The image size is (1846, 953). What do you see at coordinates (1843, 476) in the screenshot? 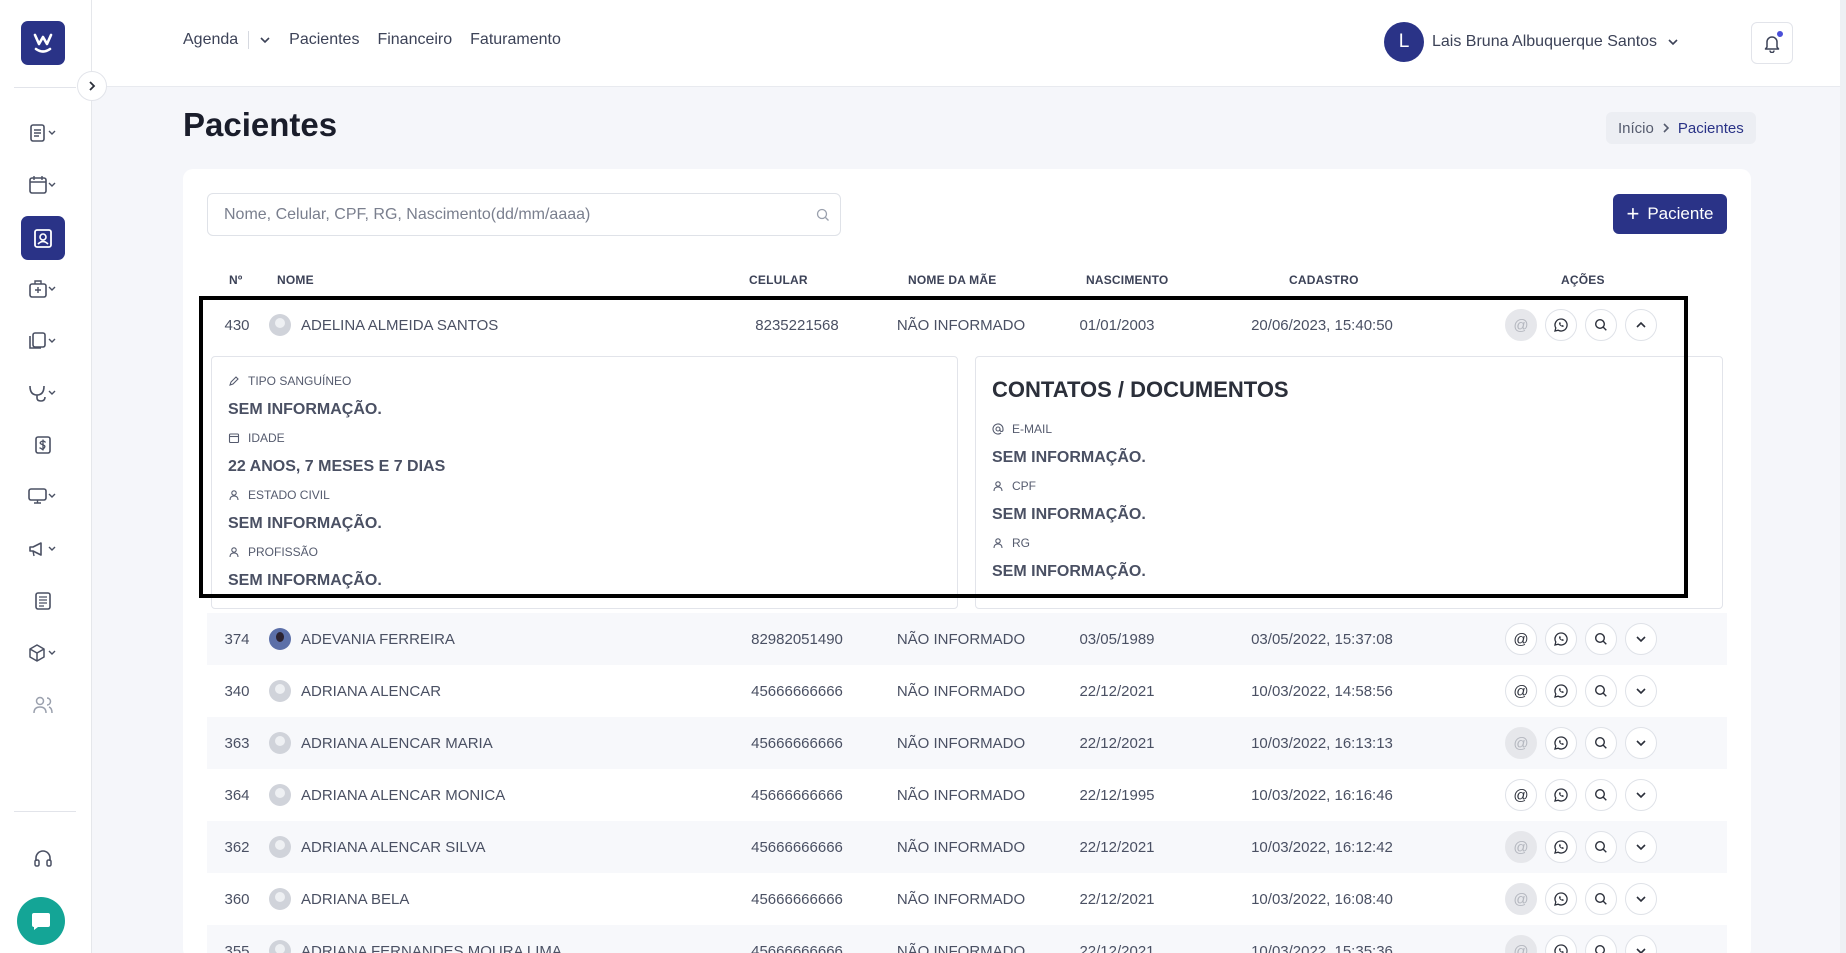
I see `scrollbar` at bounding box center [1843, 476].